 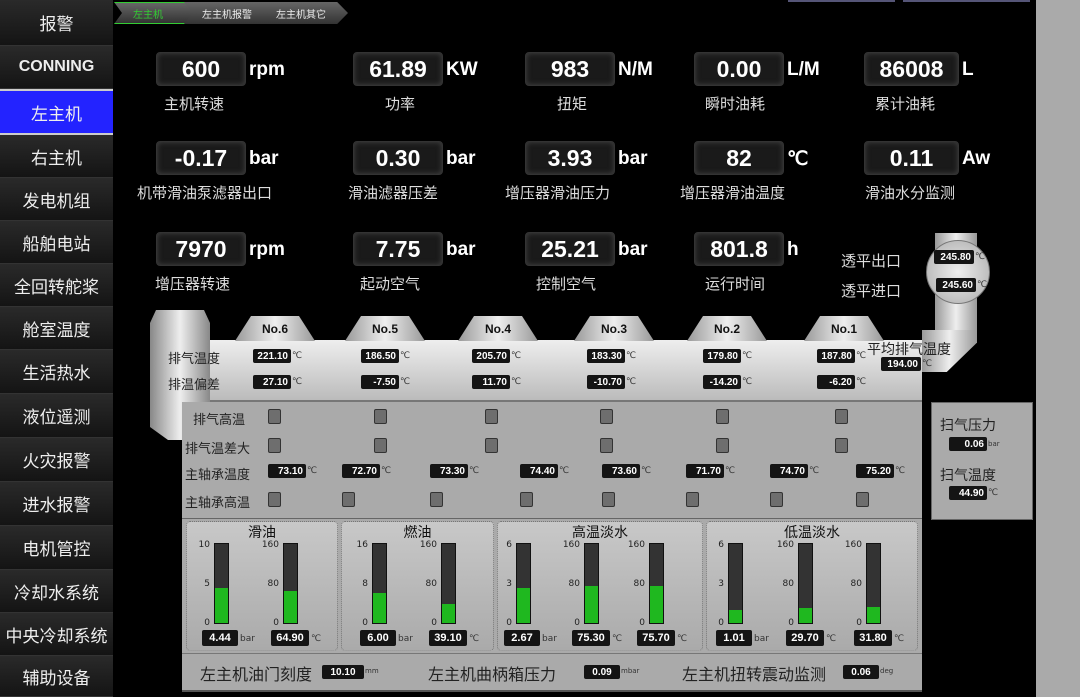 I want to click on gauge-title: 高温淡水, so click(x=600, y=533).